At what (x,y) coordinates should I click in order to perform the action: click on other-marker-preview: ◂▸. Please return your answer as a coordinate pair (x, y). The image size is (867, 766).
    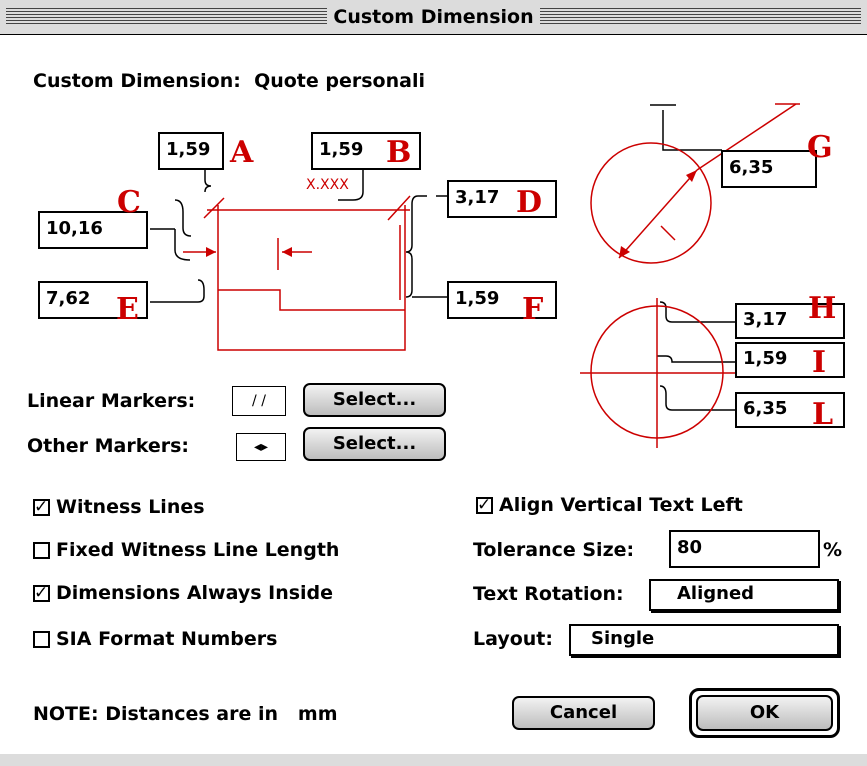
    Looking at the image, I should click on (261, 447).